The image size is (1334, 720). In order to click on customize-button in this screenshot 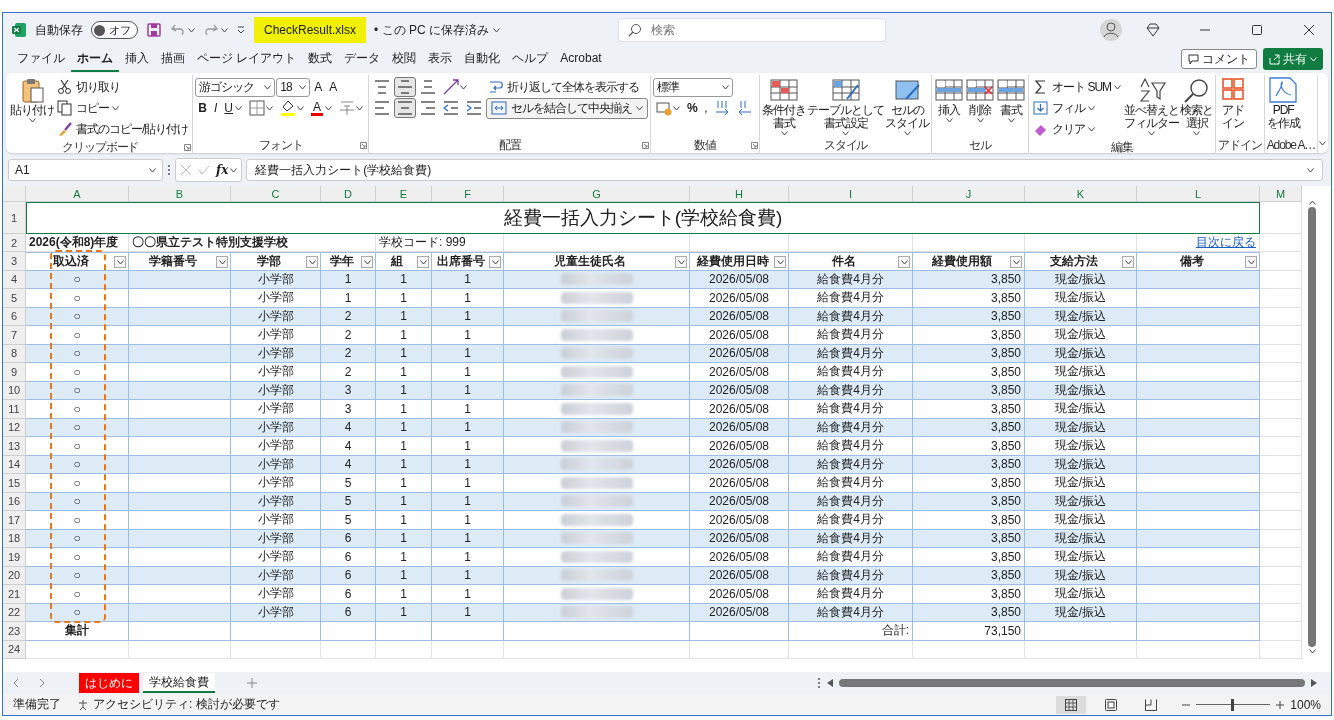, I will do `click(241, 30)`.